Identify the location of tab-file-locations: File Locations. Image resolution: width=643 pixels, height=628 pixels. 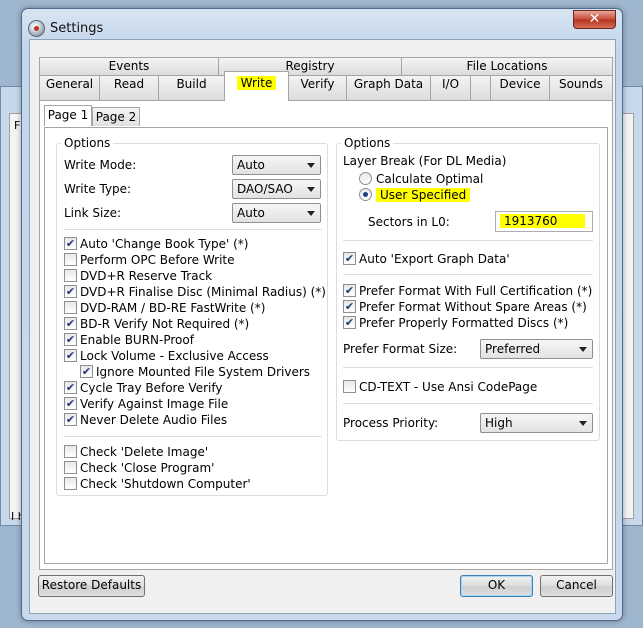
(507, 66).